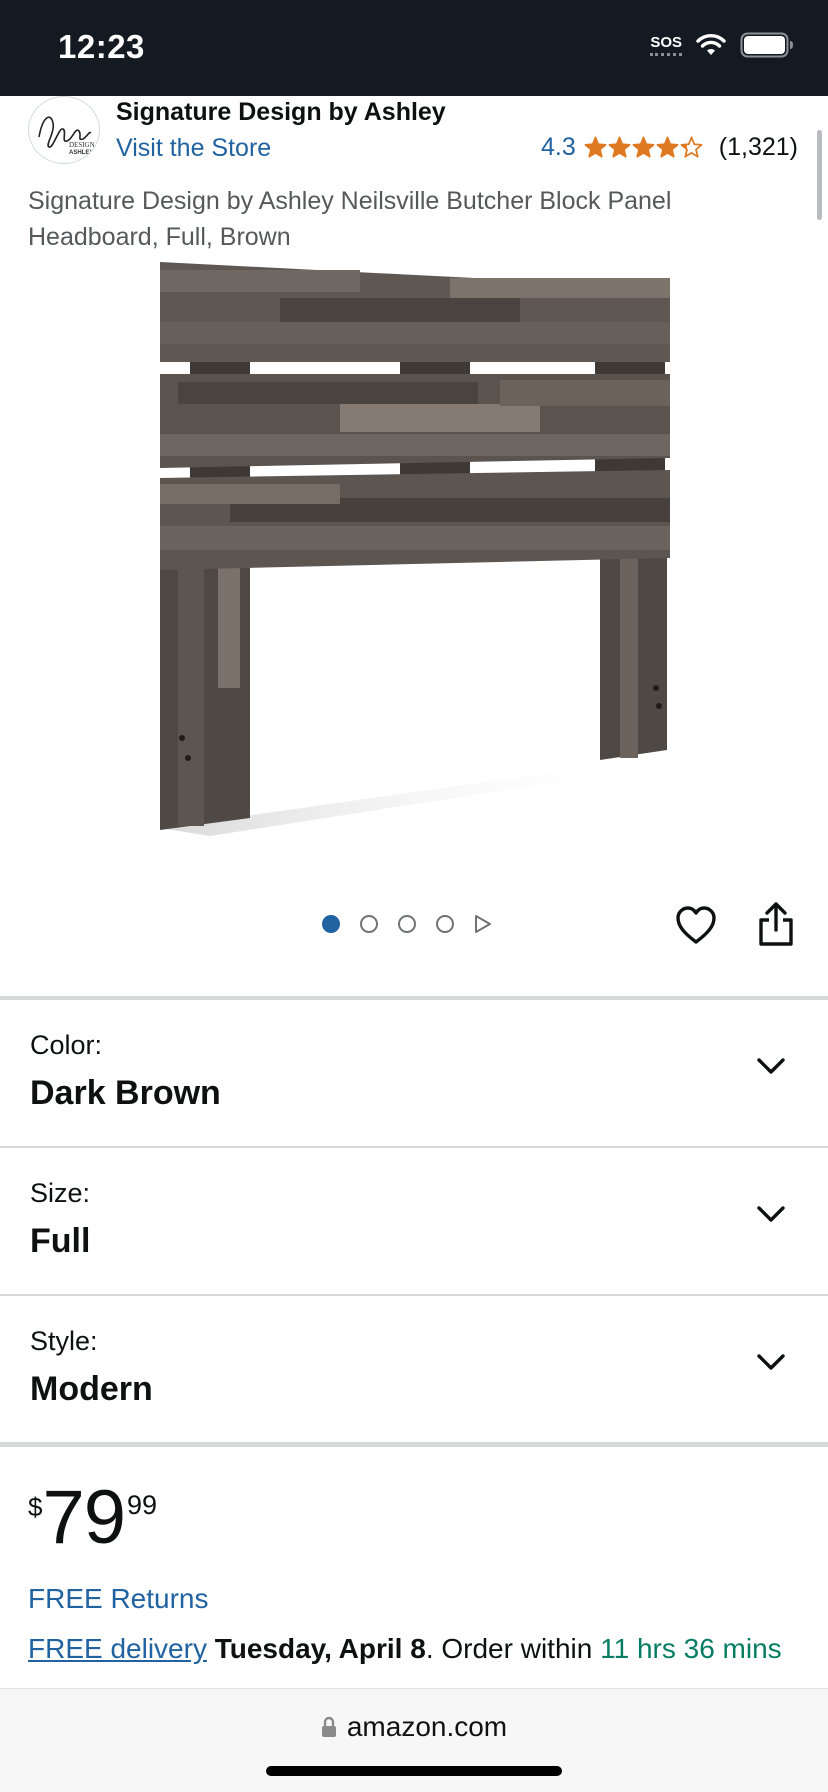 Image resolution: width=828 pixels, height=1792 pixels. I want to click on color-label: Color:, so click(66, 1045).